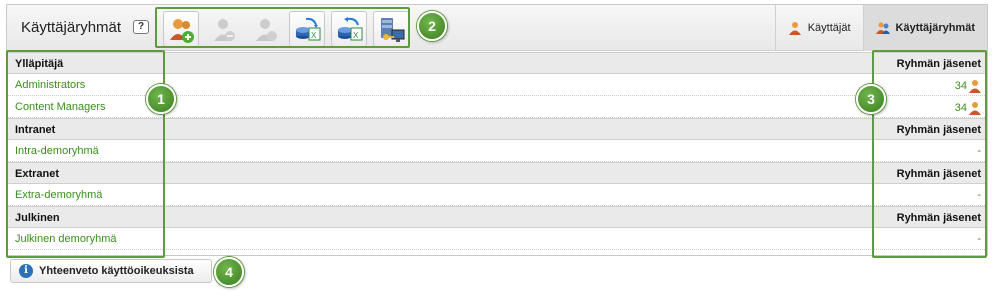 The width and height of the screenshot is (993, 298). Describe the element at coordinates (85, 154) in the screenshot. I see `highlight-box-group-names` at that location.